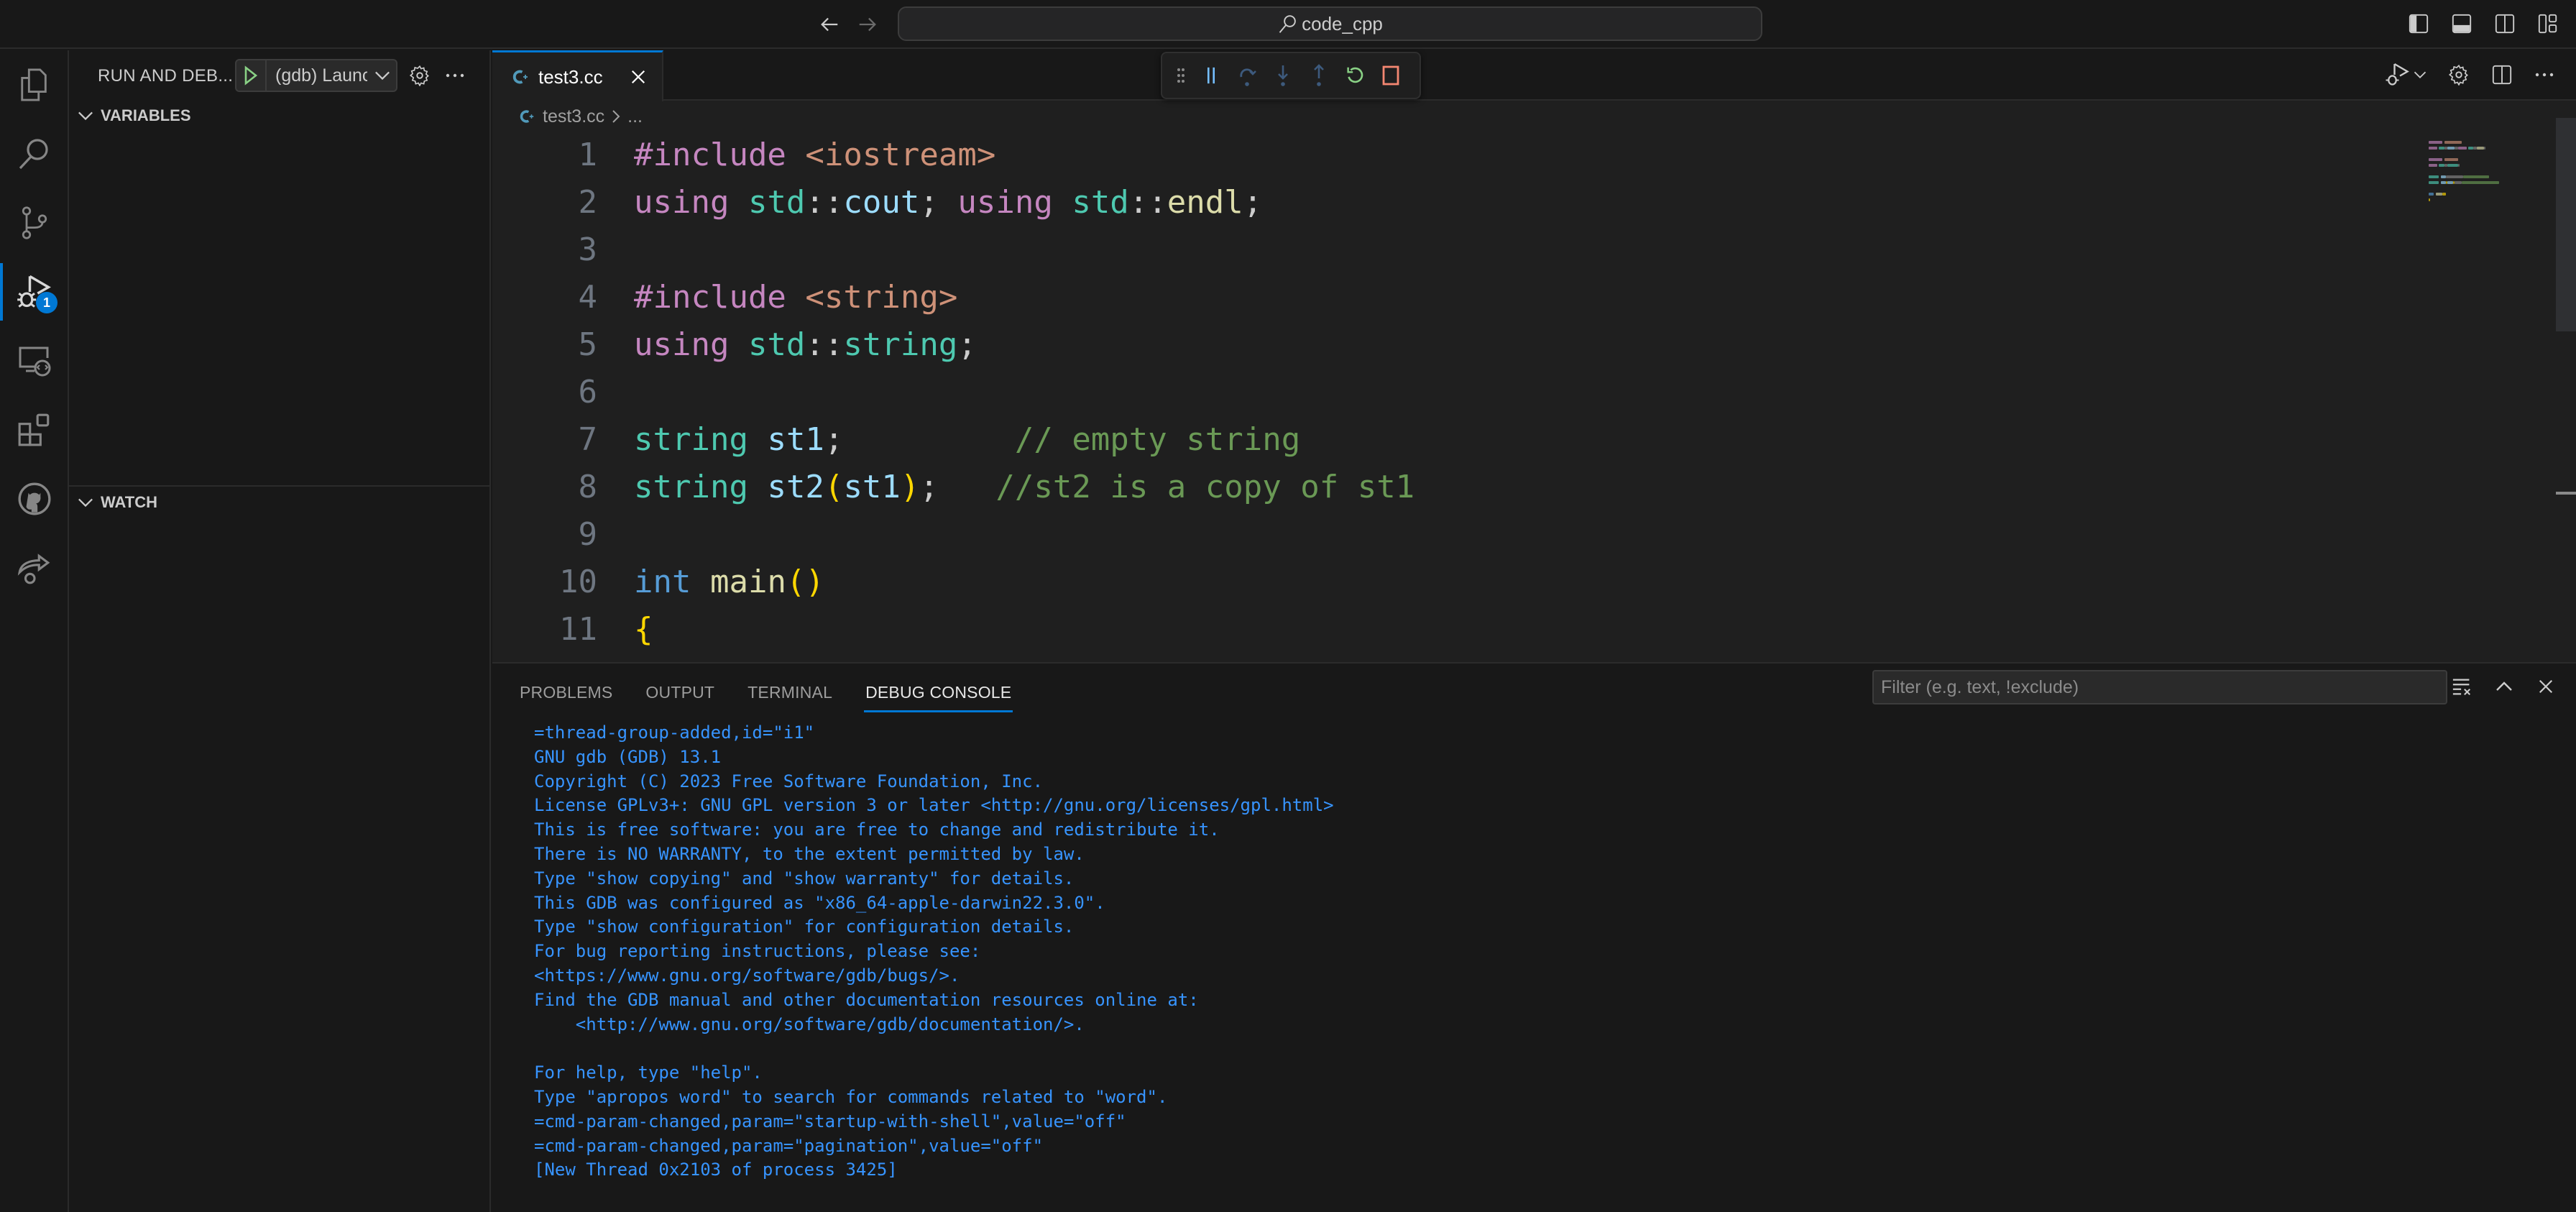  I want to click on editor-more-actions-button, so click(2544, 74).